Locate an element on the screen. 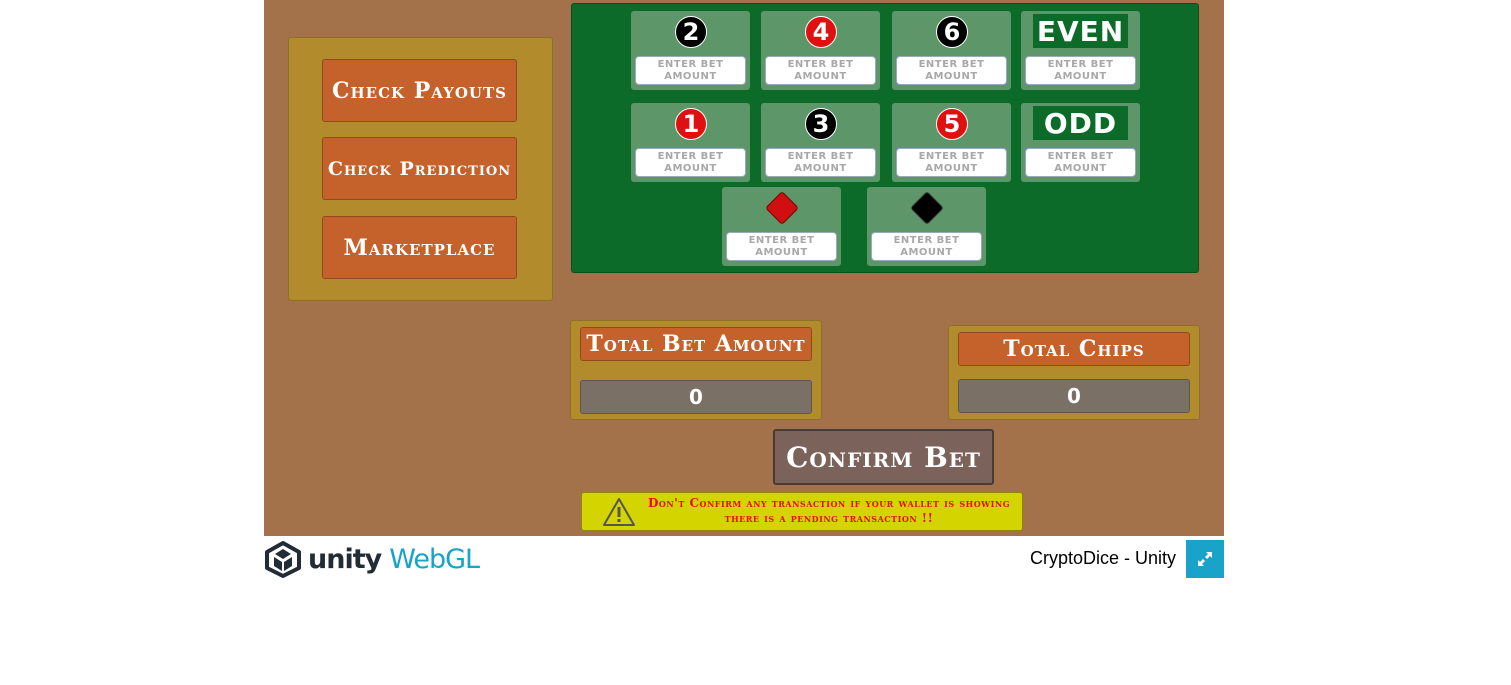  bet-input-6: ENTER BET AMOUNT is located at coordinates (951, 70).